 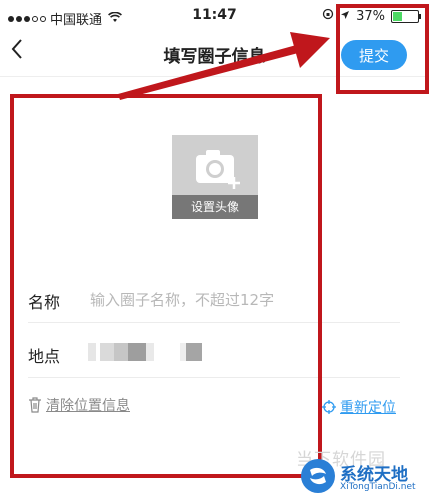 I want to click on watermark-logo: 系统天地 XiTongTianDi.net, so click(x=362, y=477).